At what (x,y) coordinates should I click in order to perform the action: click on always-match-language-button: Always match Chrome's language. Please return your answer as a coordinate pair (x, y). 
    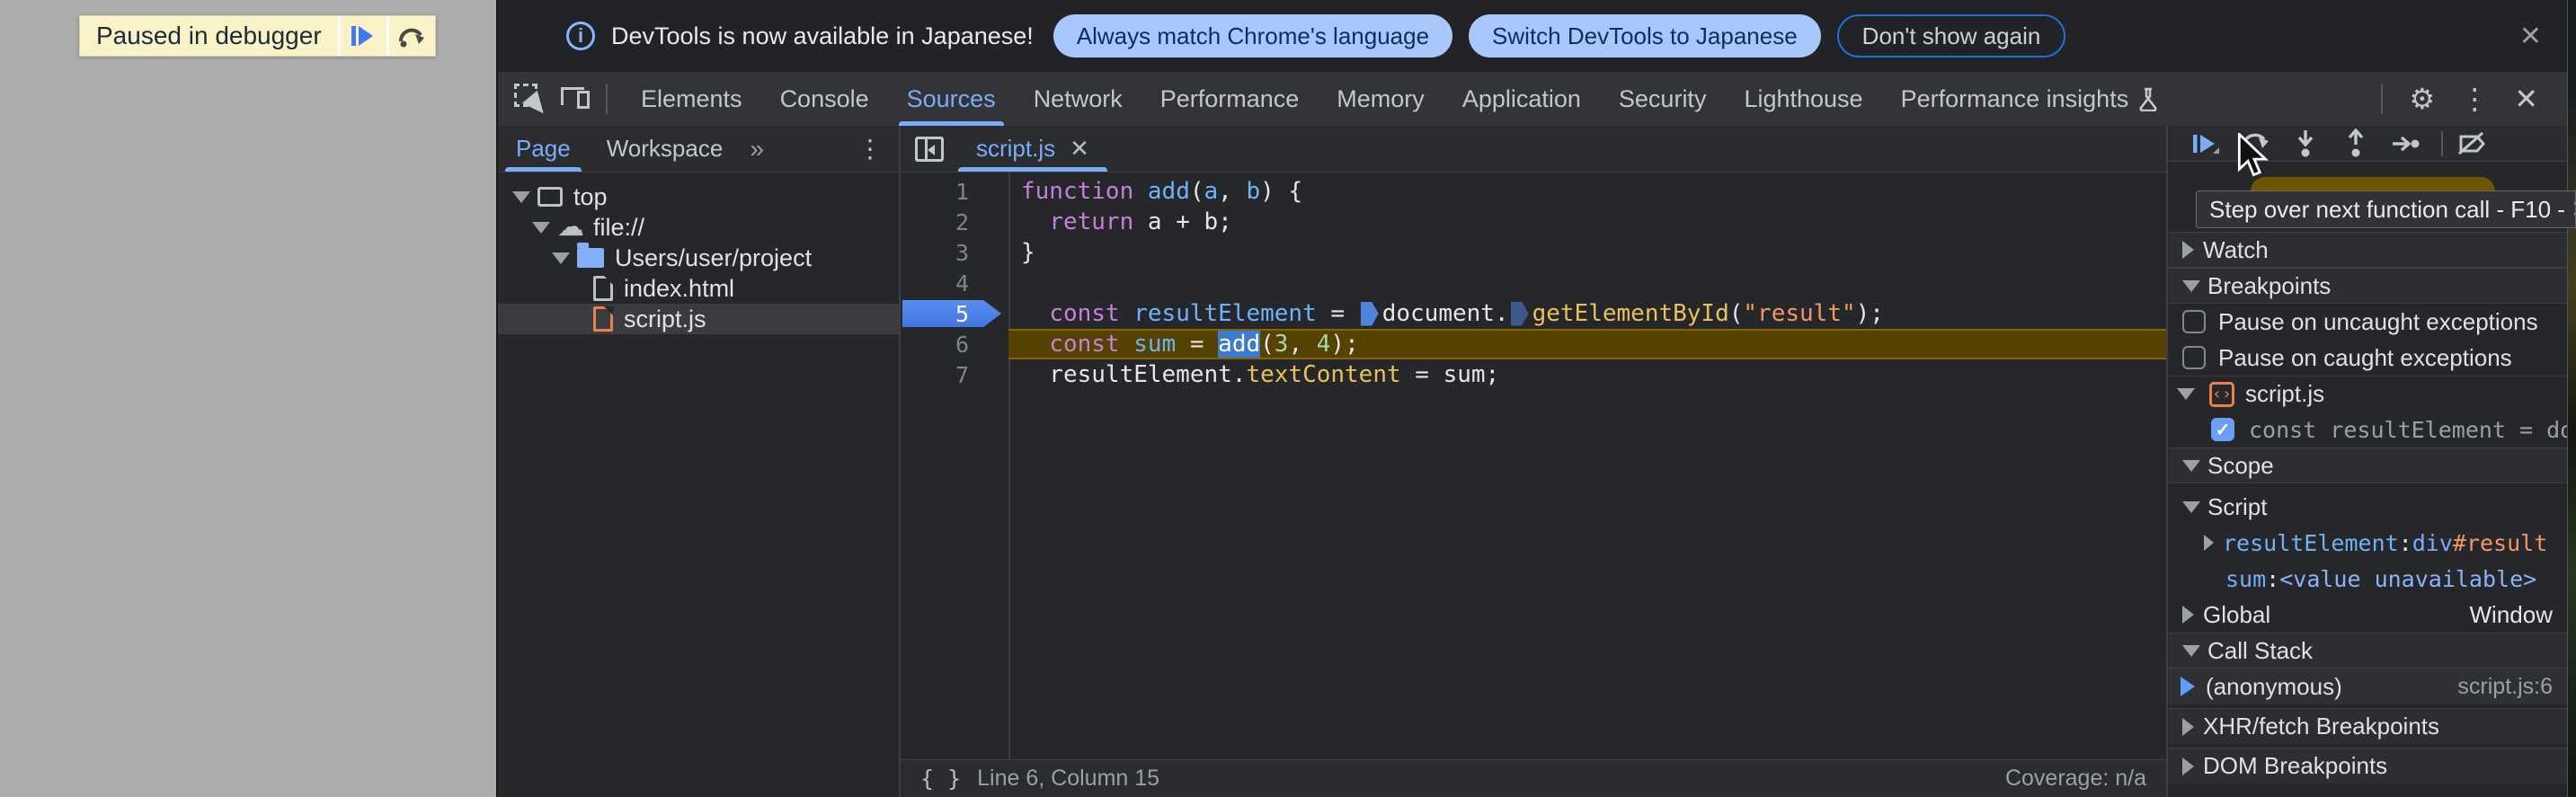
    Looking at the image, I should click on (1253, 36).